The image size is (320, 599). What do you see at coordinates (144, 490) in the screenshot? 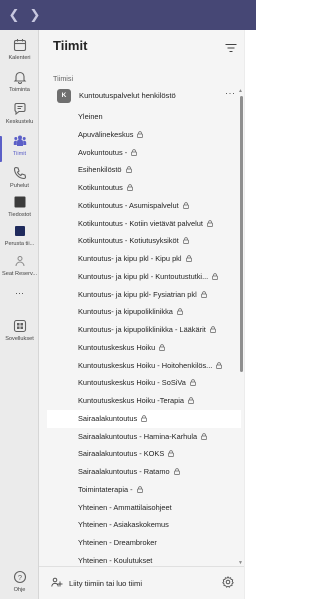
I see `channel-item: Toimintaterapia -` at bounding box center [144, 490].